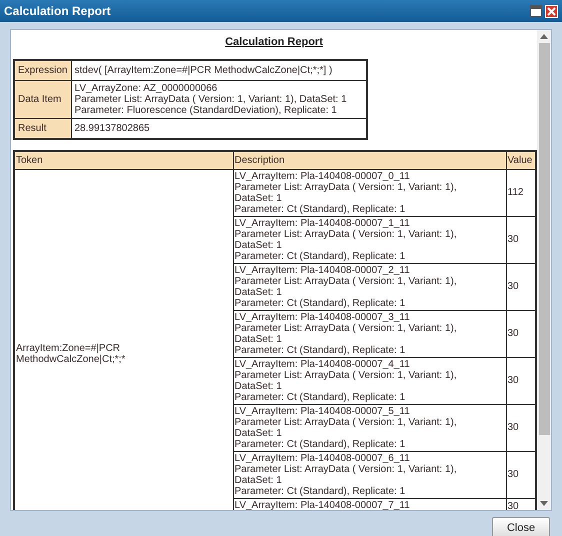 The width and height of the screenshot is (562, 536). Describe the element at coordinates (211, 99) in the screenshot. I see `summary-value: Parameter List: ArrayData ( Version: 1, Variant: 1), DataSet: 1` at that location.